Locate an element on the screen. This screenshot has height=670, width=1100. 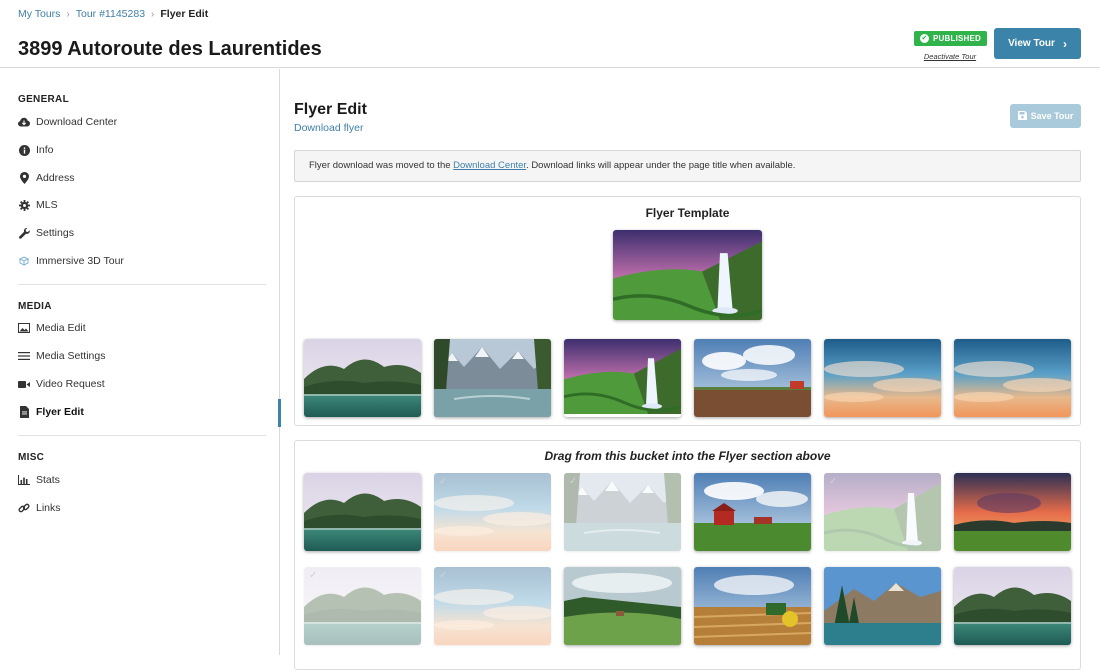
sidebar-item-label: Stats is located at coordinates (48, 480).